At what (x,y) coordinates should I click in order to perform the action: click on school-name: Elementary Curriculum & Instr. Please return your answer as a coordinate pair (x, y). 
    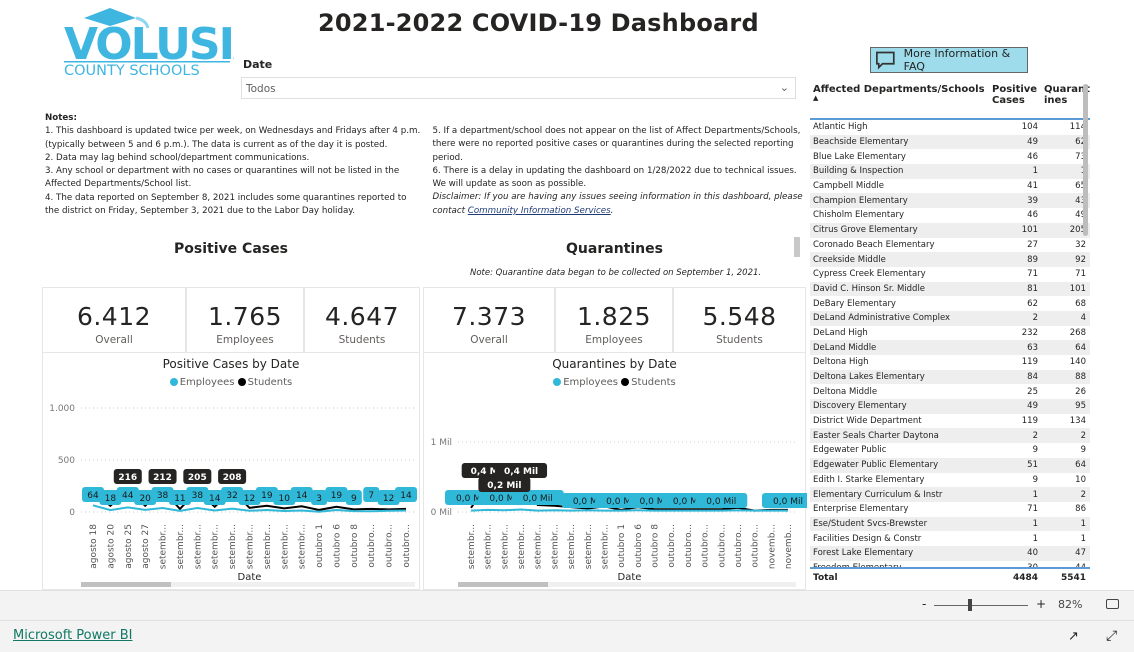
    Looking at the image, I should click on (878, 494).